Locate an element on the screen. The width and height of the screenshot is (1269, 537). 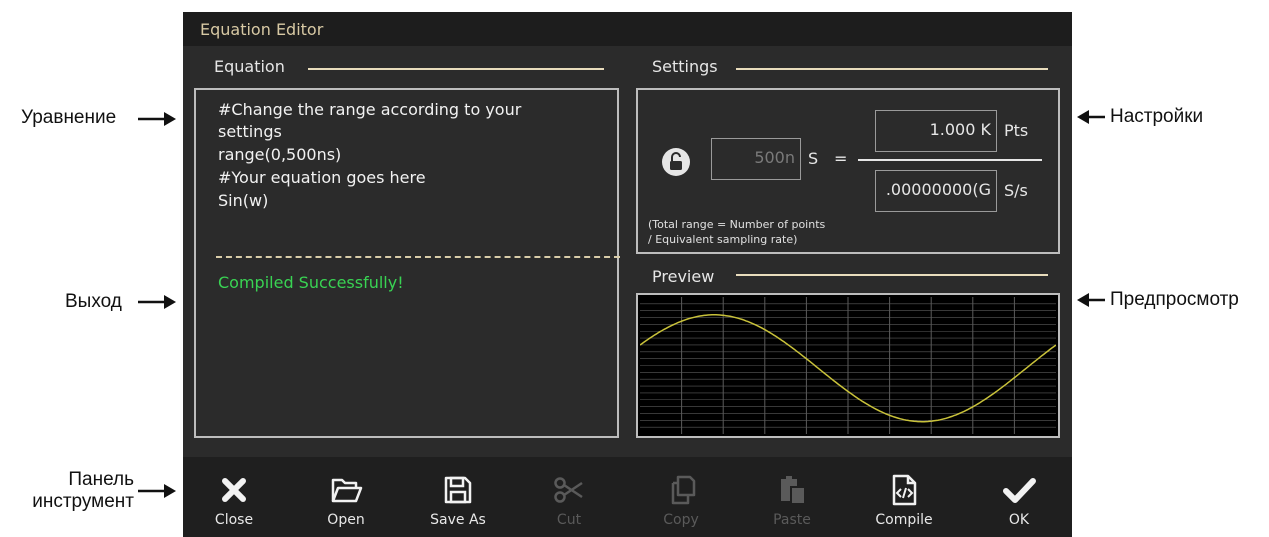
code-line: #Your equation goes here is located at coordinates (322, 177).